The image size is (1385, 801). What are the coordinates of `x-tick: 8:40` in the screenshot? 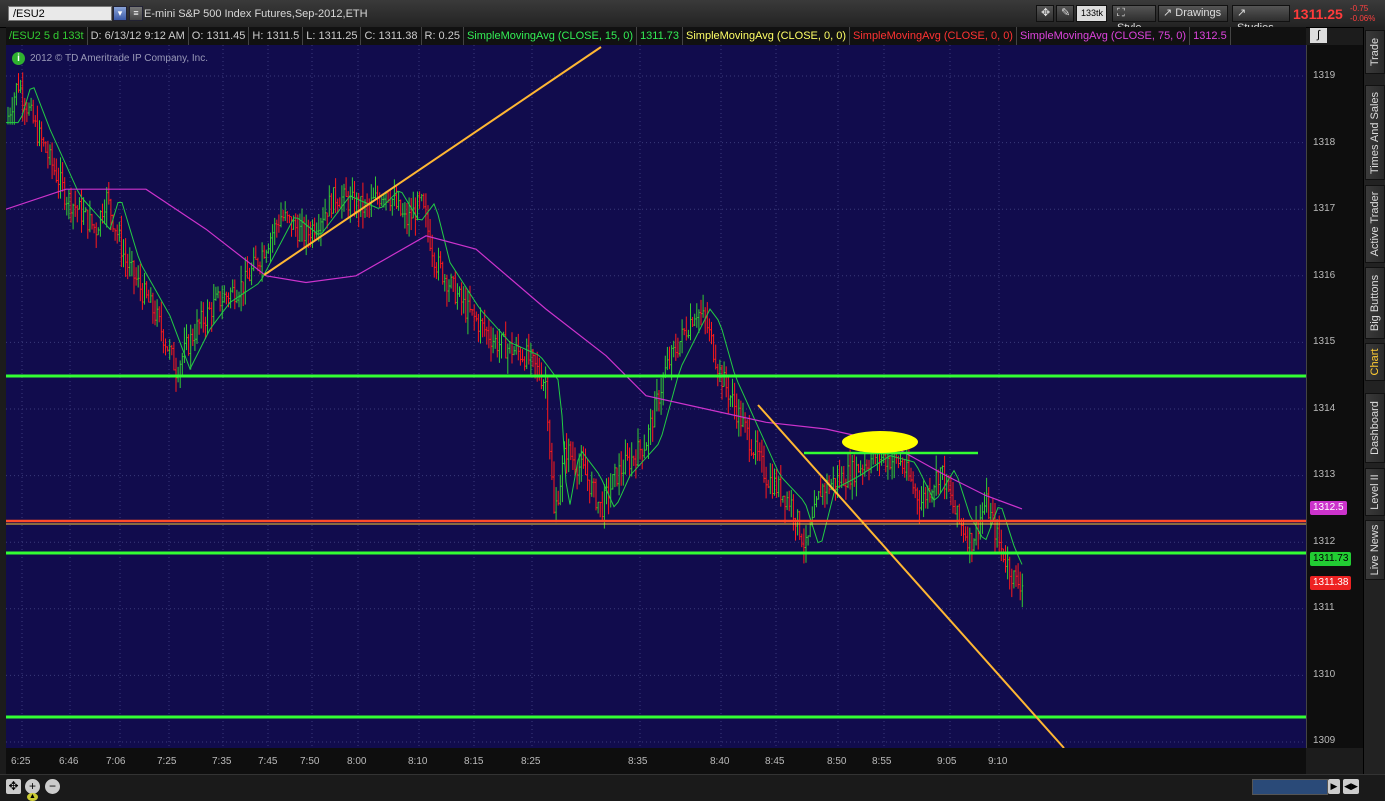 It's located at (720, 761).